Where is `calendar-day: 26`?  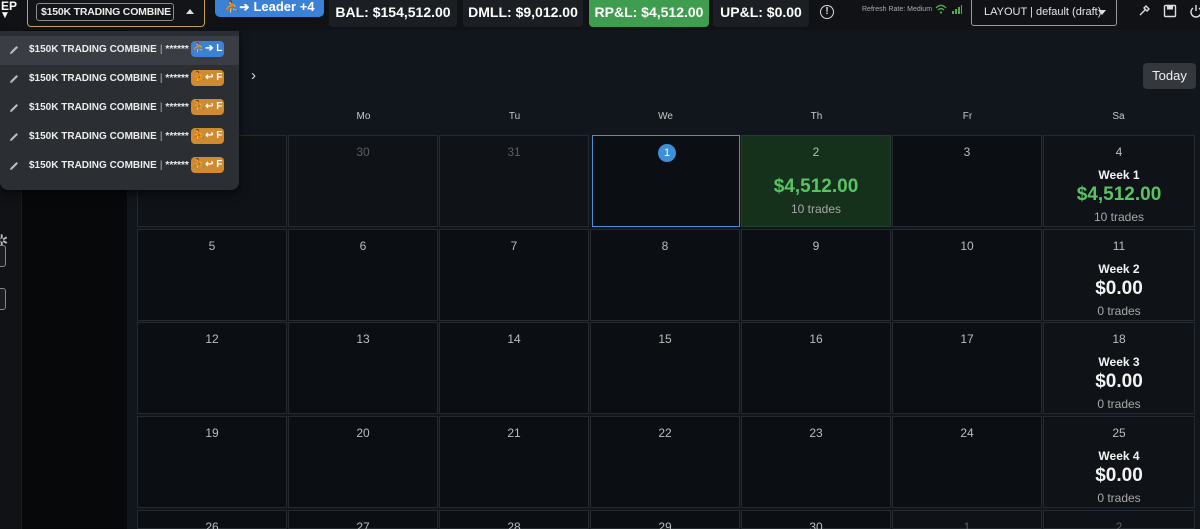
calendar-day: 26 is located at coordinates (212, 519).